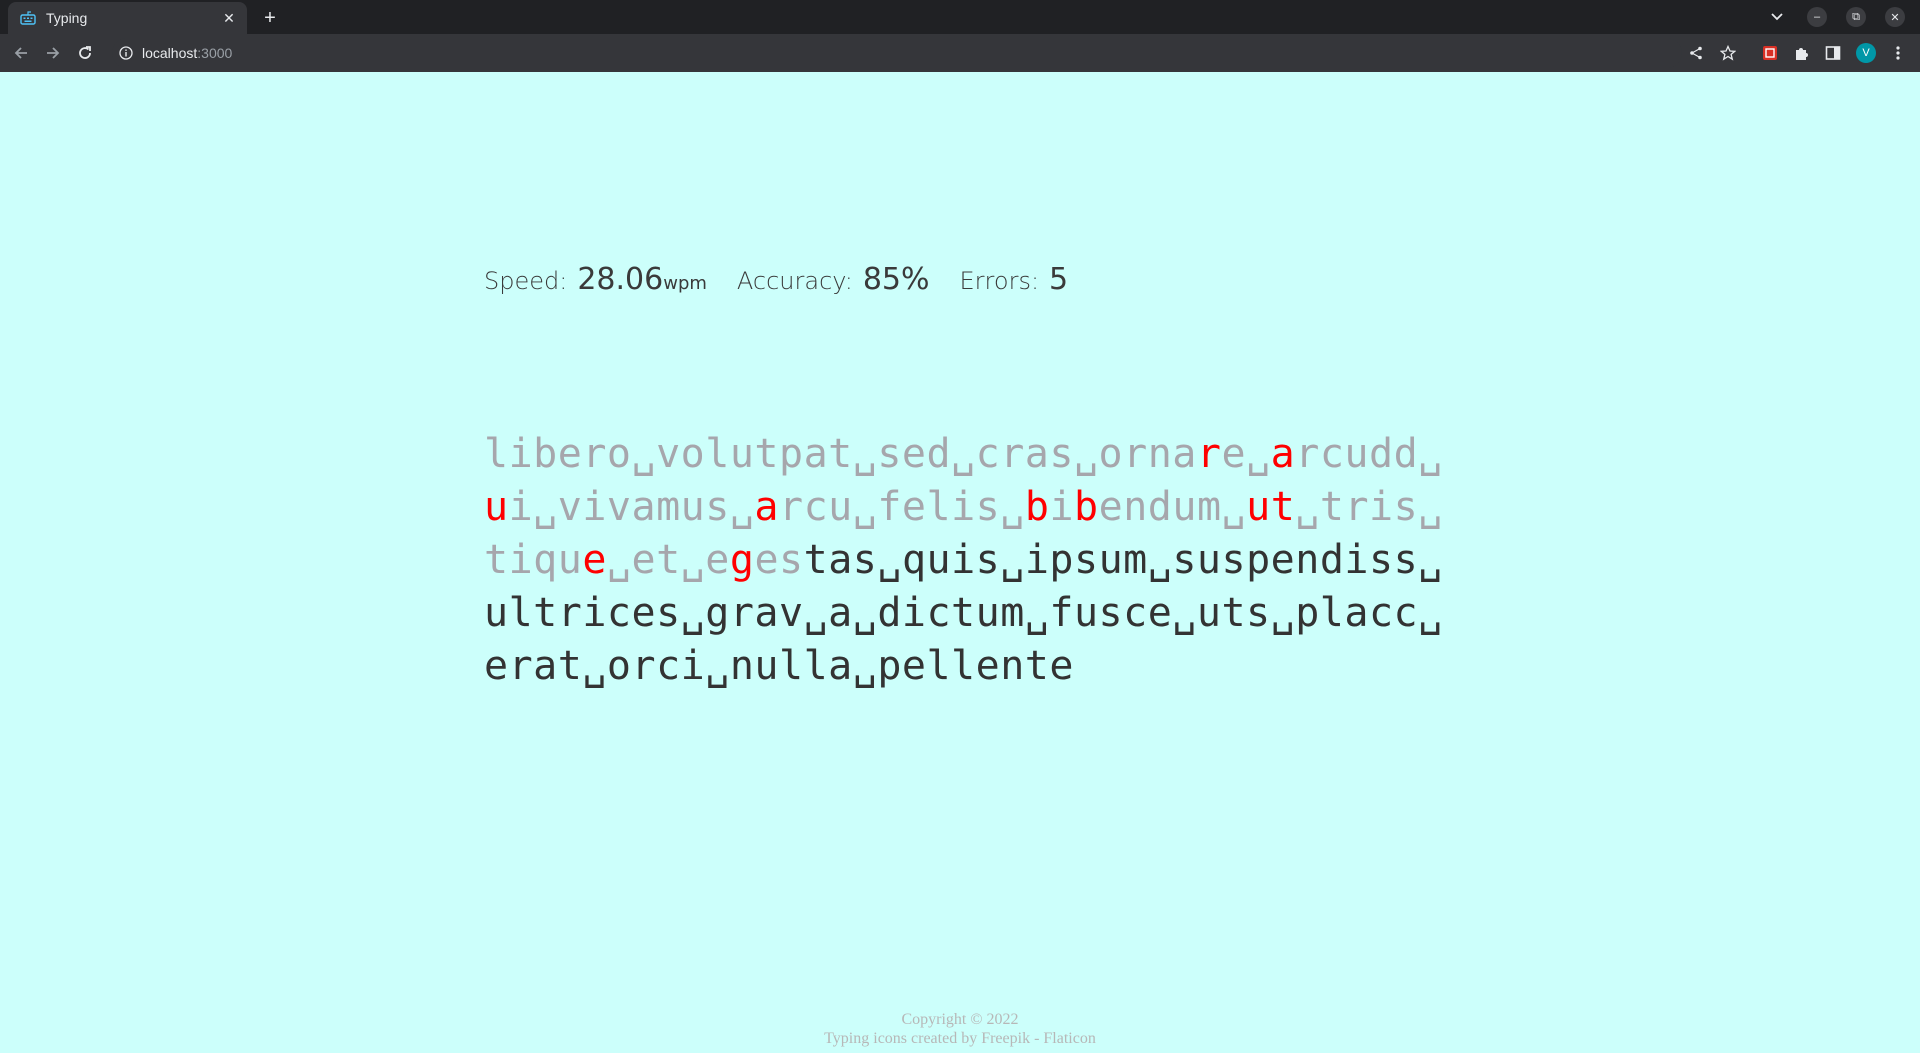 This screenshot has width=1920, height=1053. I want to click on error-char: ut, so click(1271, 507).